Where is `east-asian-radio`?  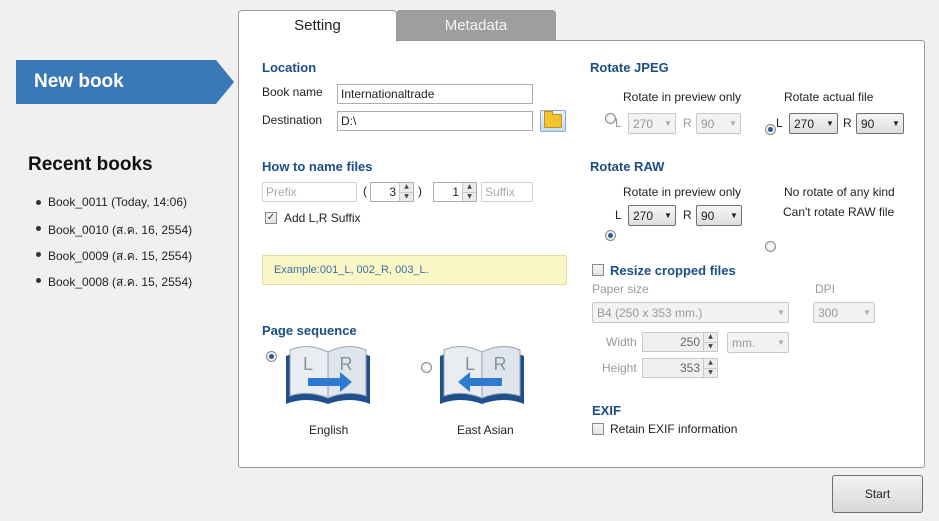 east-asian-radio is located at coordinates (426, 367).